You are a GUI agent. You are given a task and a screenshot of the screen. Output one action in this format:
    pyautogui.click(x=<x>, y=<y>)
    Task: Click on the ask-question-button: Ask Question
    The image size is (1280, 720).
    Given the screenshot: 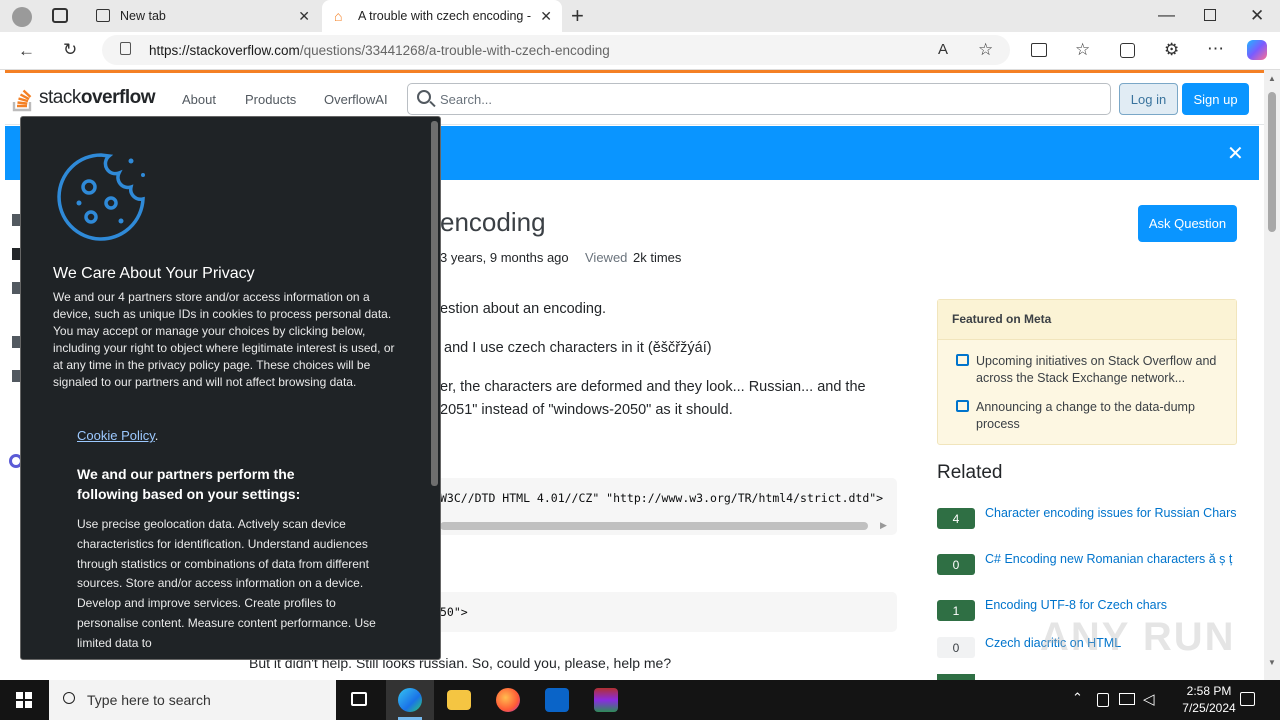 What is the action you would take?
    pyautogui.click(x=1187, y=223)
    